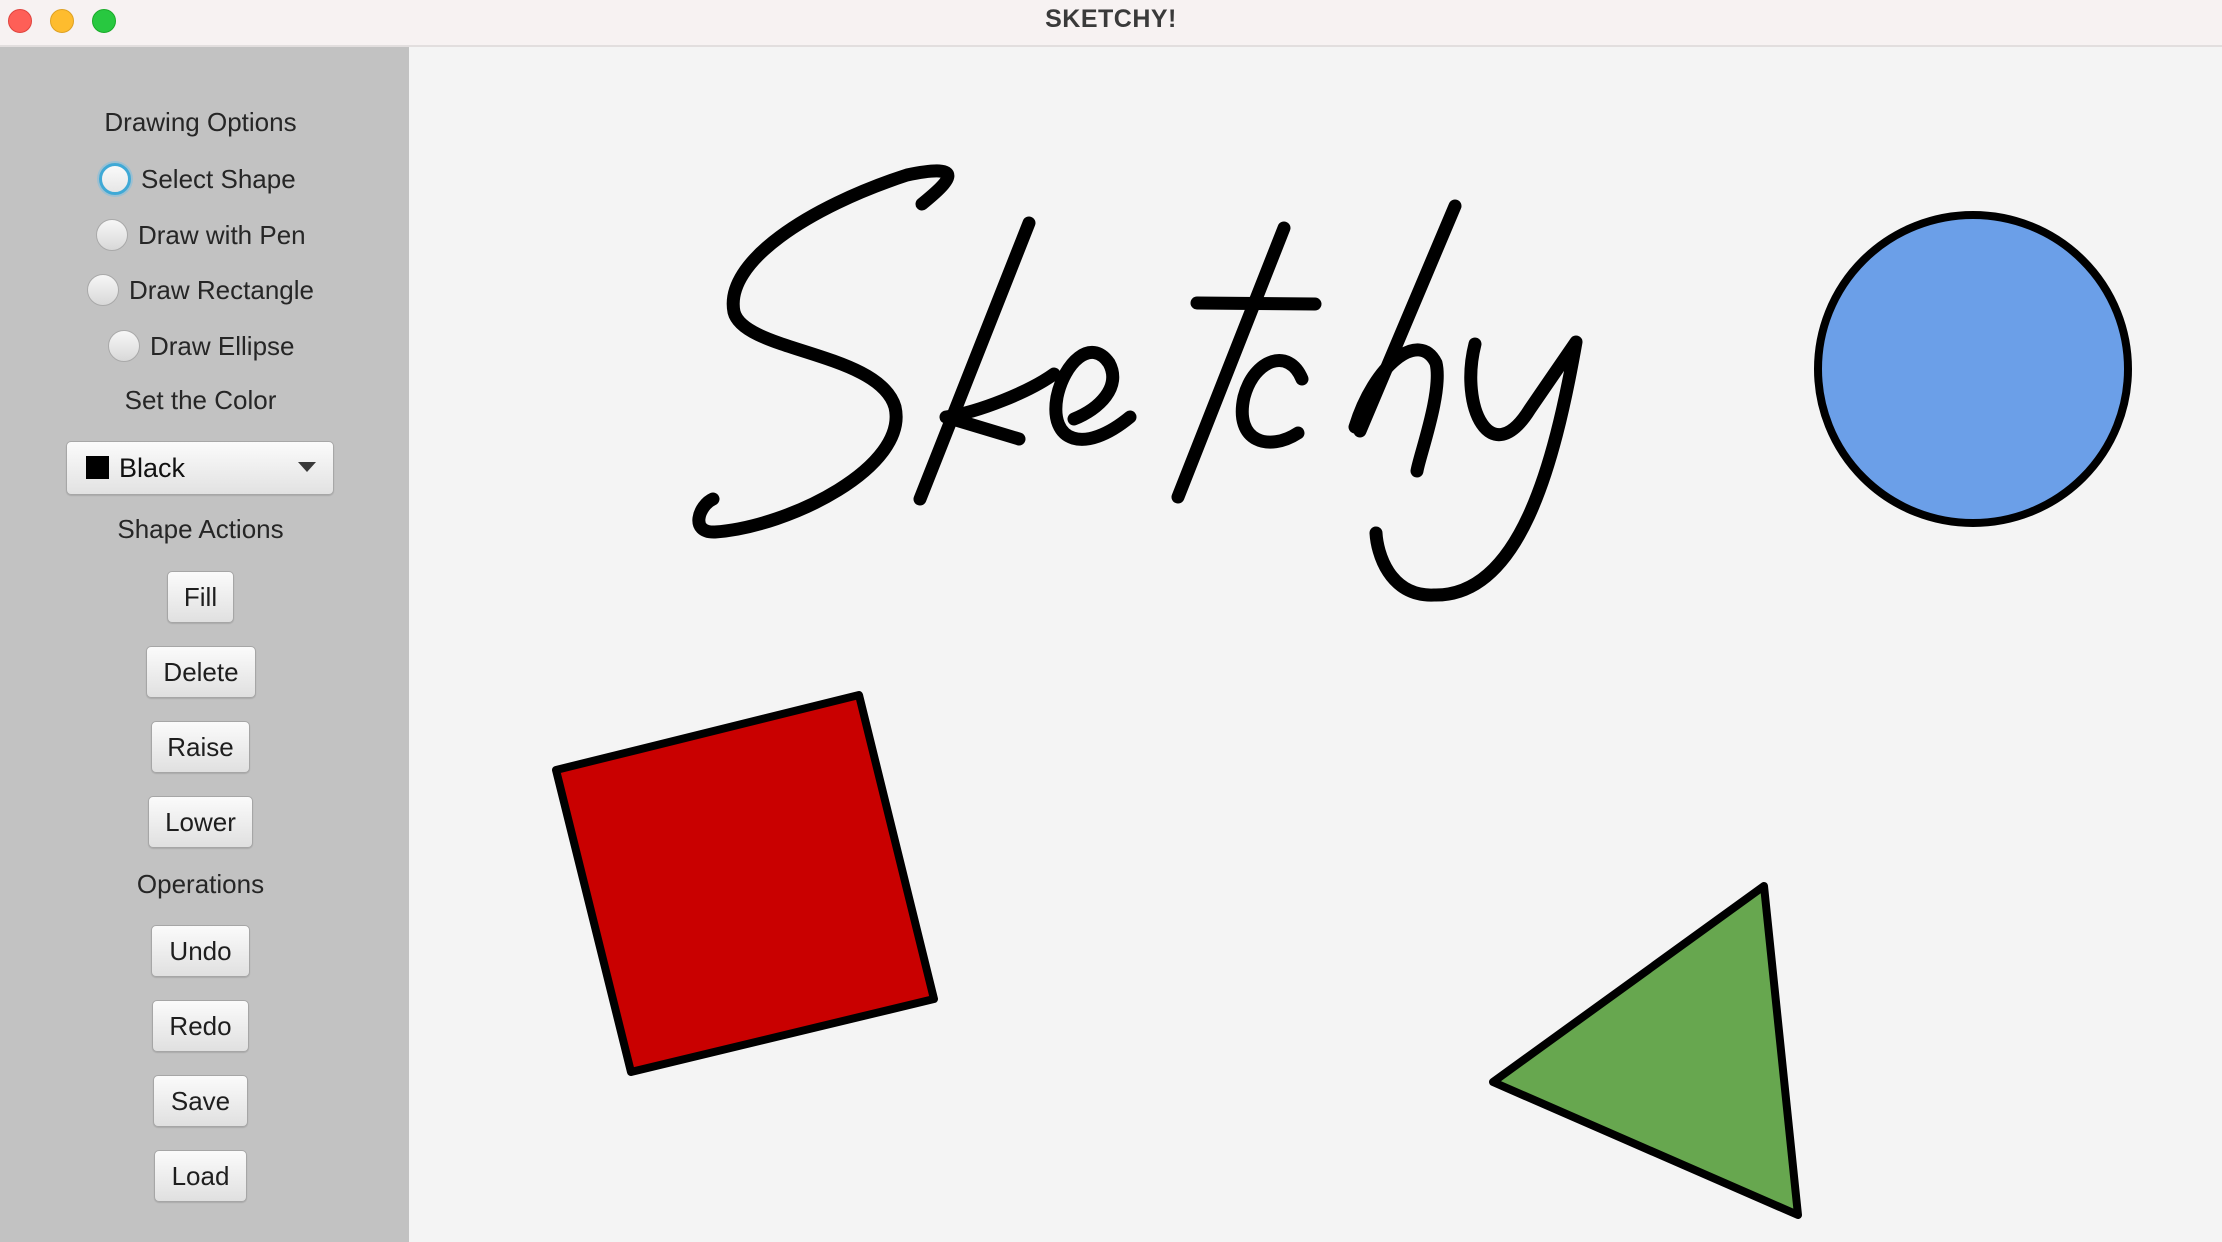 Image resolution: width=2222 pixels, height=1242 pixels. What do you see at coordinates (200, 747) in the screenshot?
I see `raise-button: Raise` at bounding box center [200, 747].